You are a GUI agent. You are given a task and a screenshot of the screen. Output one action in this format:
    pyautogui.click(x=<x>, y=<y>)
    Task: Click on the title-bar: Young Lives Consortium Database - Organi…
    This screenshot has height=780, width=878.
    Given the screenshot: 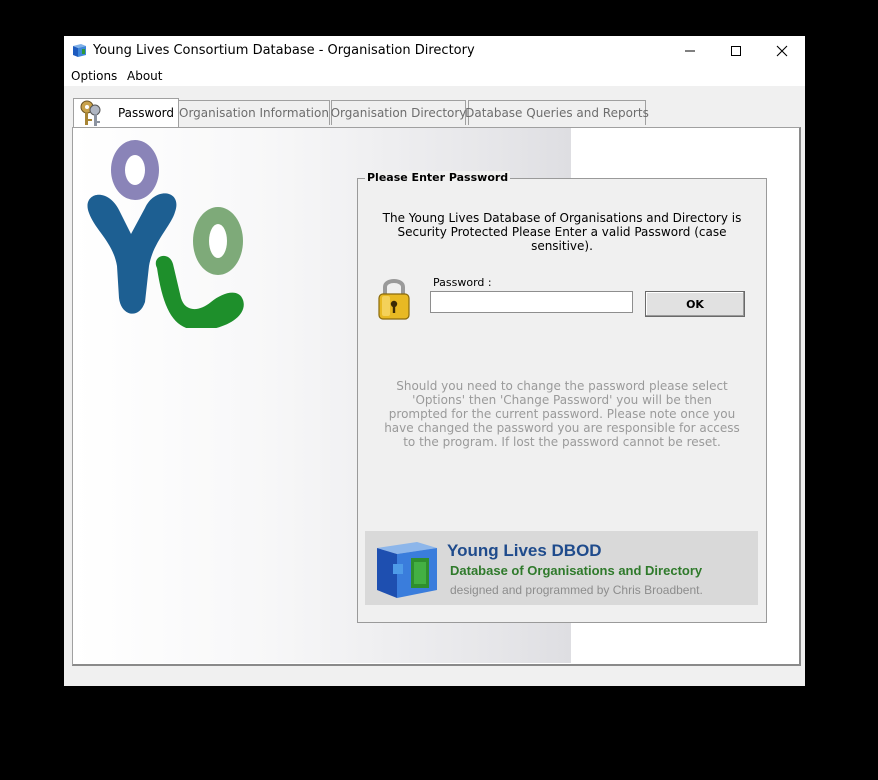 What is the action you would take?
    pyautogui.click(x=434, y=51)
    